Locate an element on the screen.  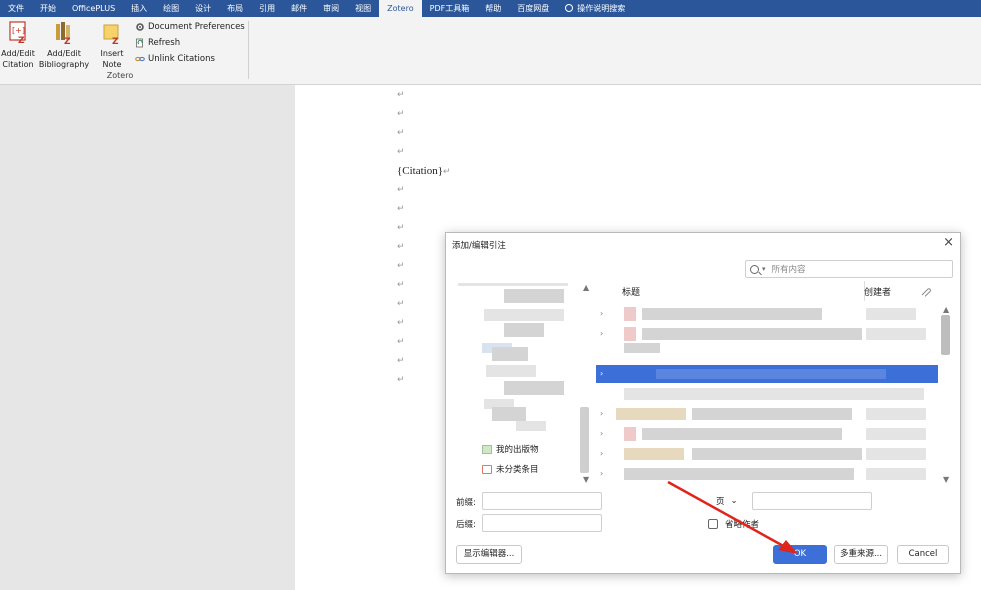
search-input: ▾ 所有内容 is located at coordinates (849, 269).